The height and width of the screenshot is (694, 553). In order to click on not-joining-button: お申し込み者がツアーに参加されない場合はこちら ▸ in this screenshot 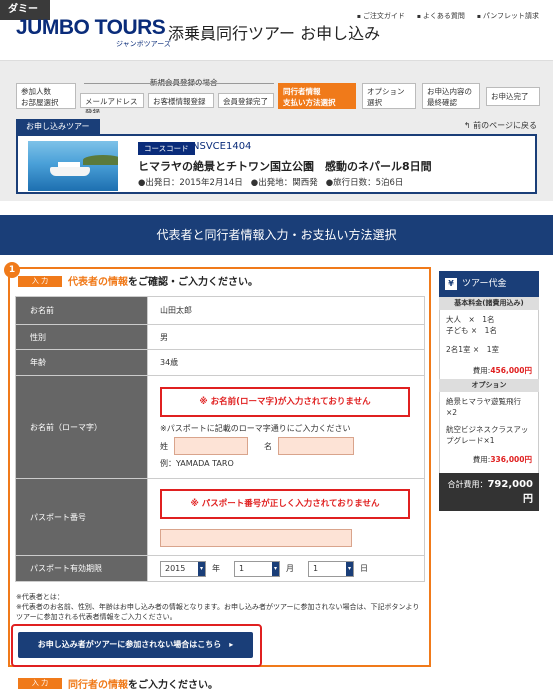, I will do `click(135, 645)`.